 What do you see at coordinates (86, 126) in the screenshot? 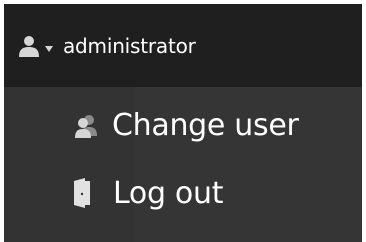
I see `change-user-icon` at bounding box center [86, 126].